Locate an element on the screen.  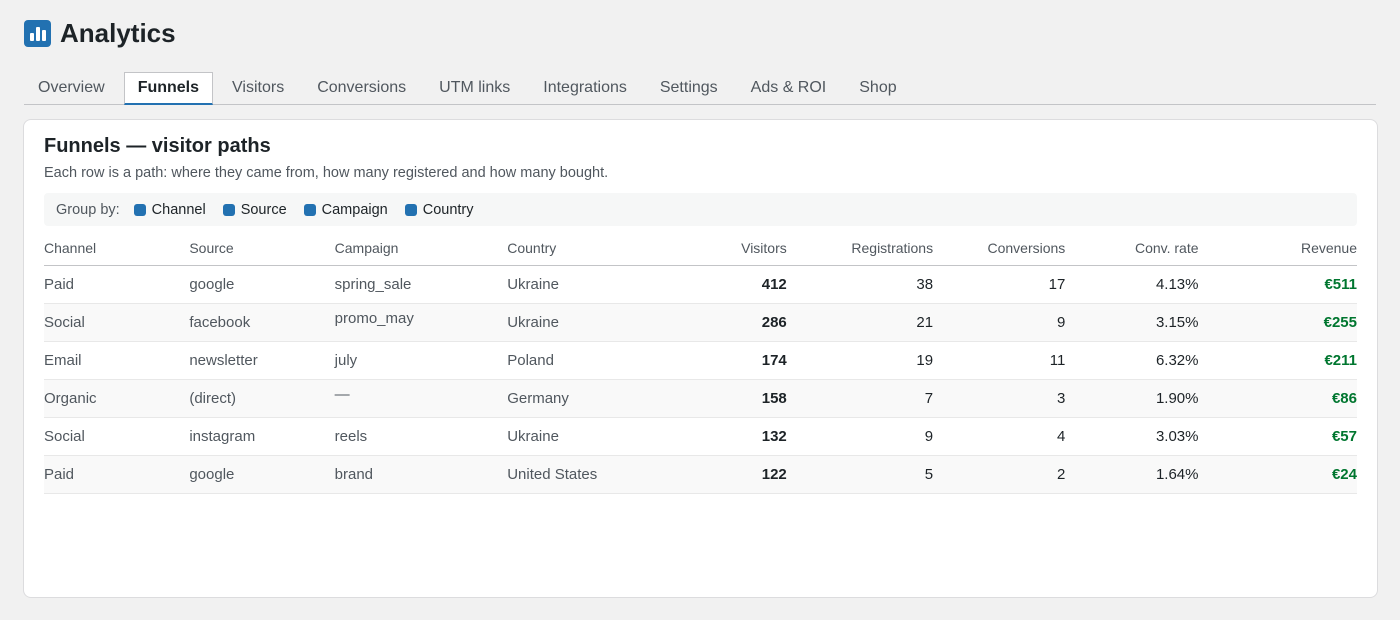
tab-visitors: Visitors is located at coordinates (258, 88).